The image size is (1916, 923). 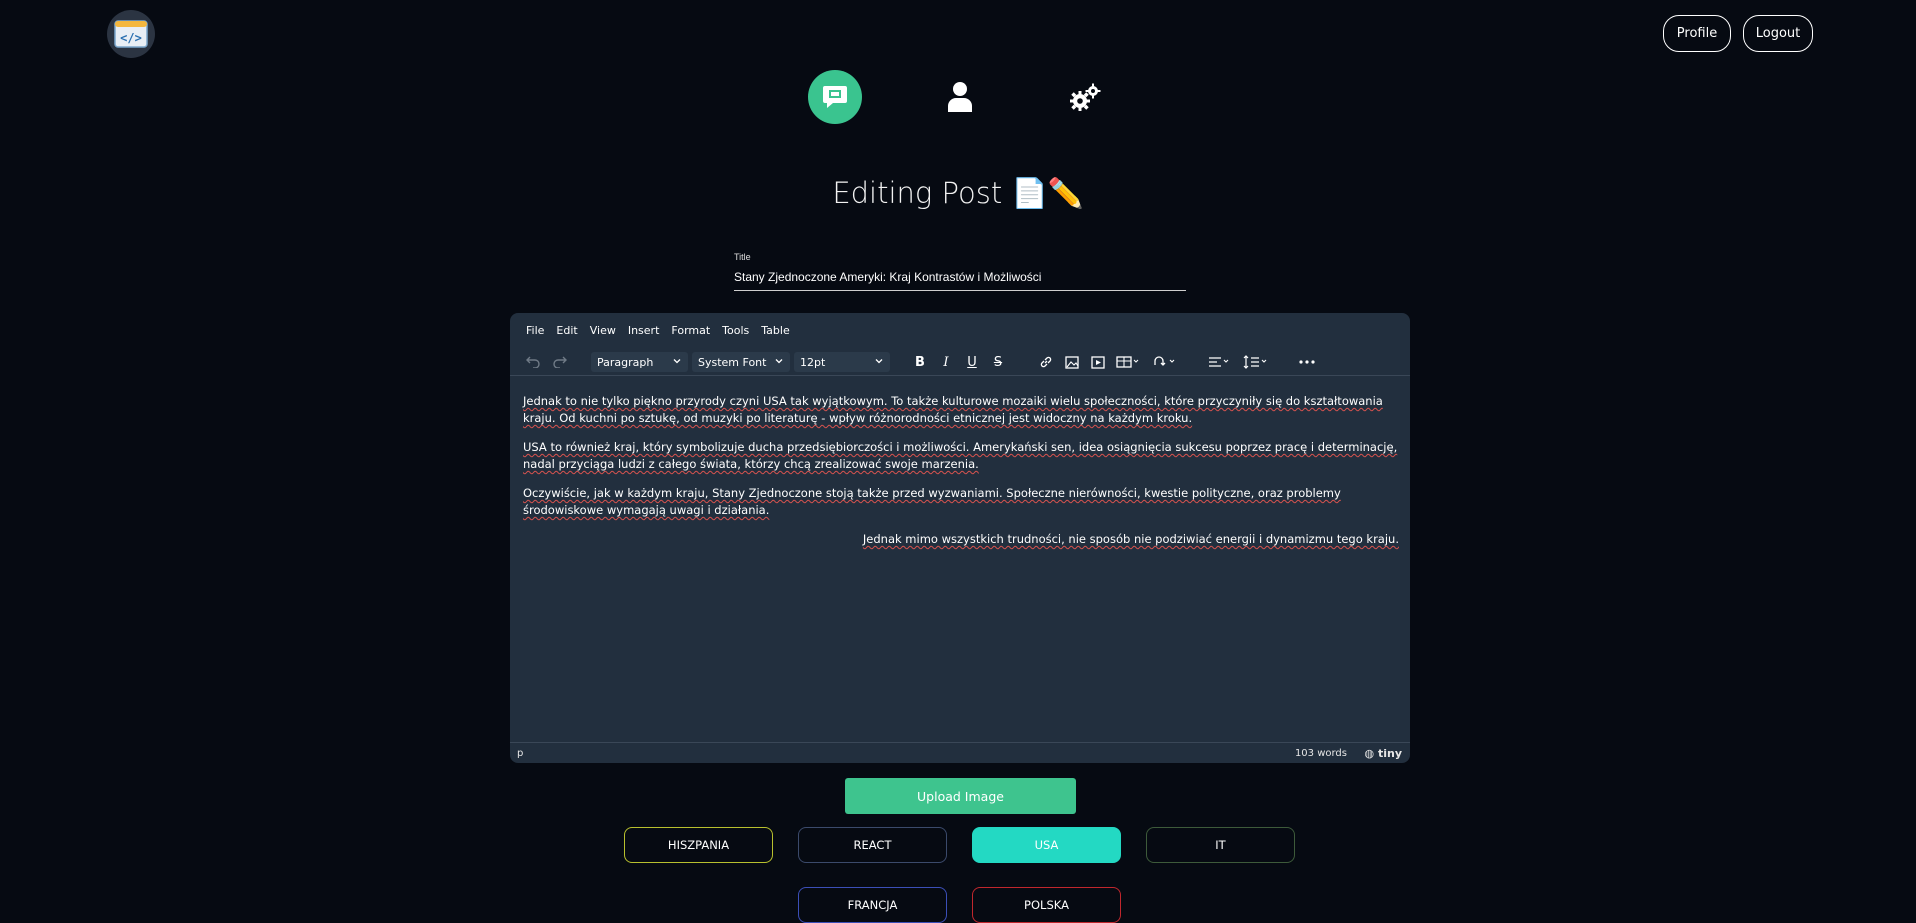 I want to click on align-icon, so click(x=1220, y=362).